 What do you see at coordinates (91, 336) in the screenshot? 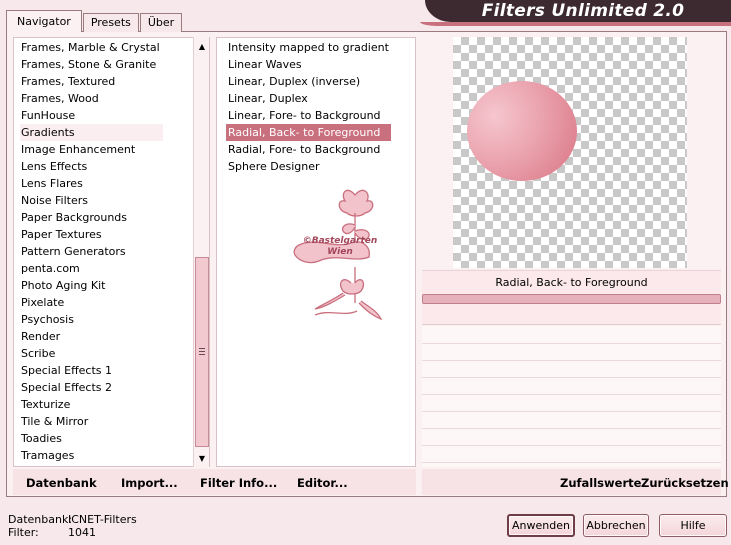
I see `category-item: Render` at bounding box center [91, 336].